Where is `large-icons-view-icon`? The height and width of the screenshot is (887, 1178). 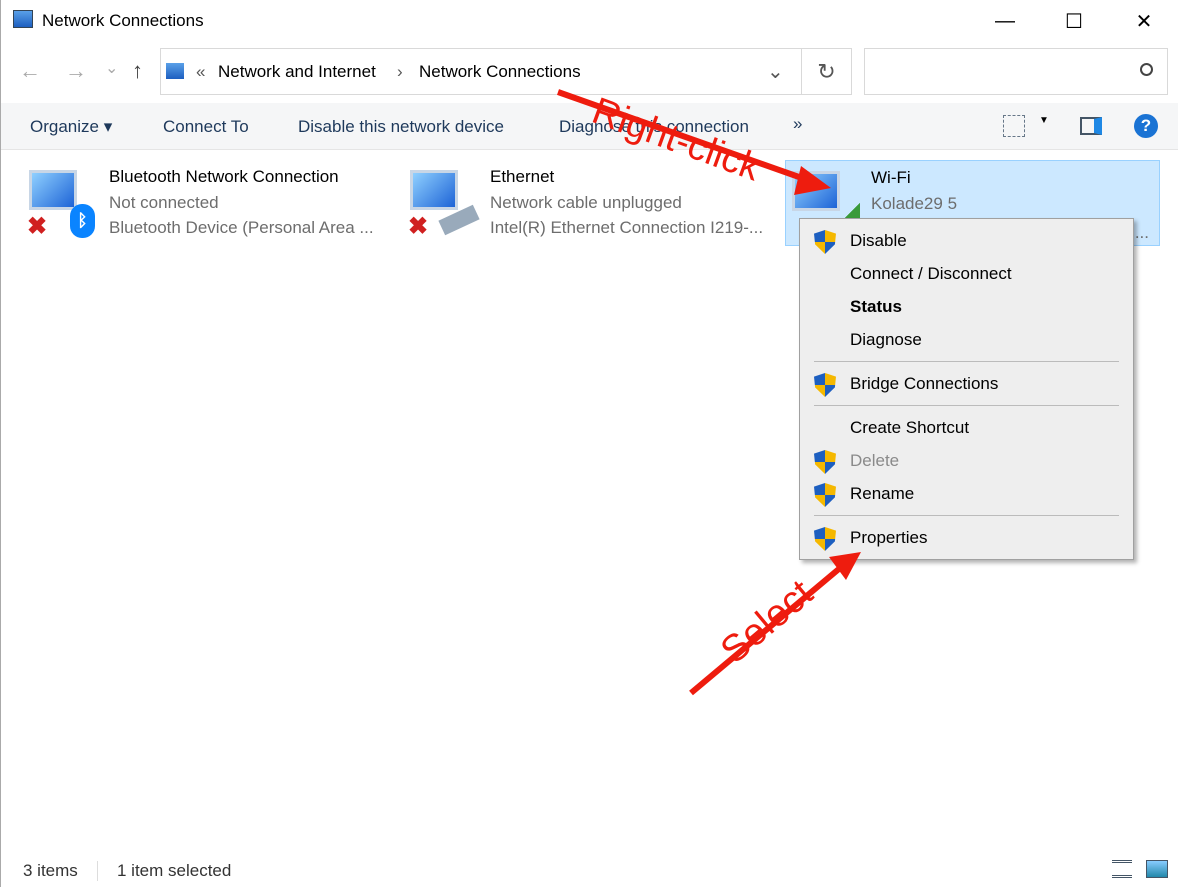 large-icons-view-icon is located at coordinates (1157, 869).